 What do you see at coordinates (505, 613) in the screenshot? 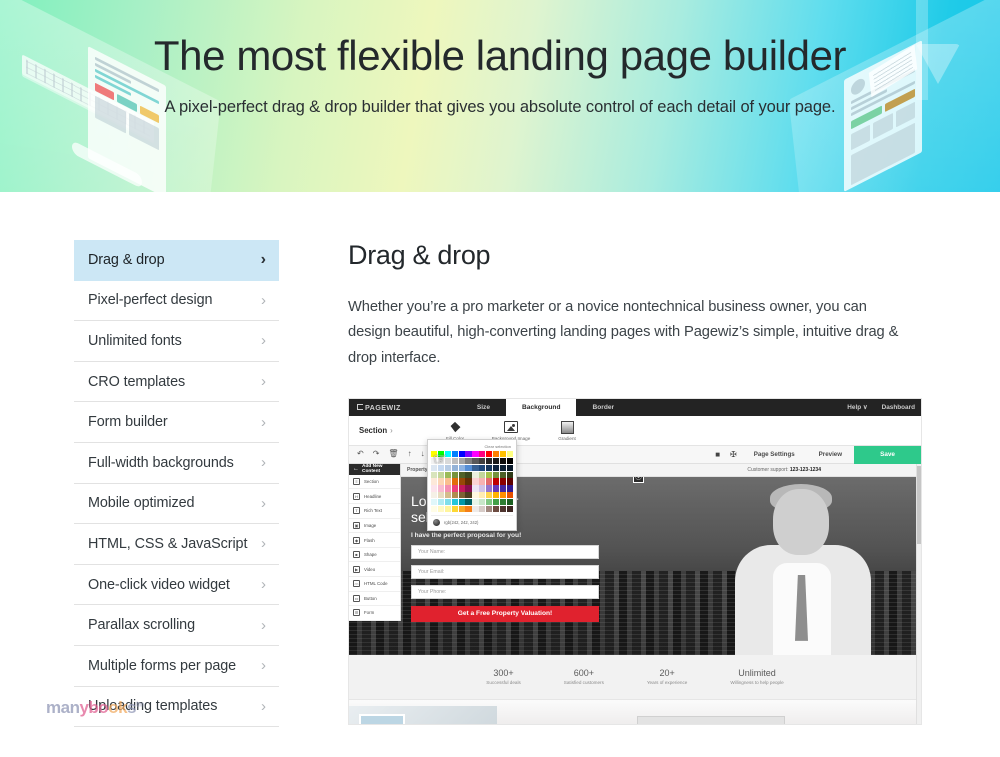
I see `cta-button: Get a Free Property Valuation!` at bounding box center [505, 613].